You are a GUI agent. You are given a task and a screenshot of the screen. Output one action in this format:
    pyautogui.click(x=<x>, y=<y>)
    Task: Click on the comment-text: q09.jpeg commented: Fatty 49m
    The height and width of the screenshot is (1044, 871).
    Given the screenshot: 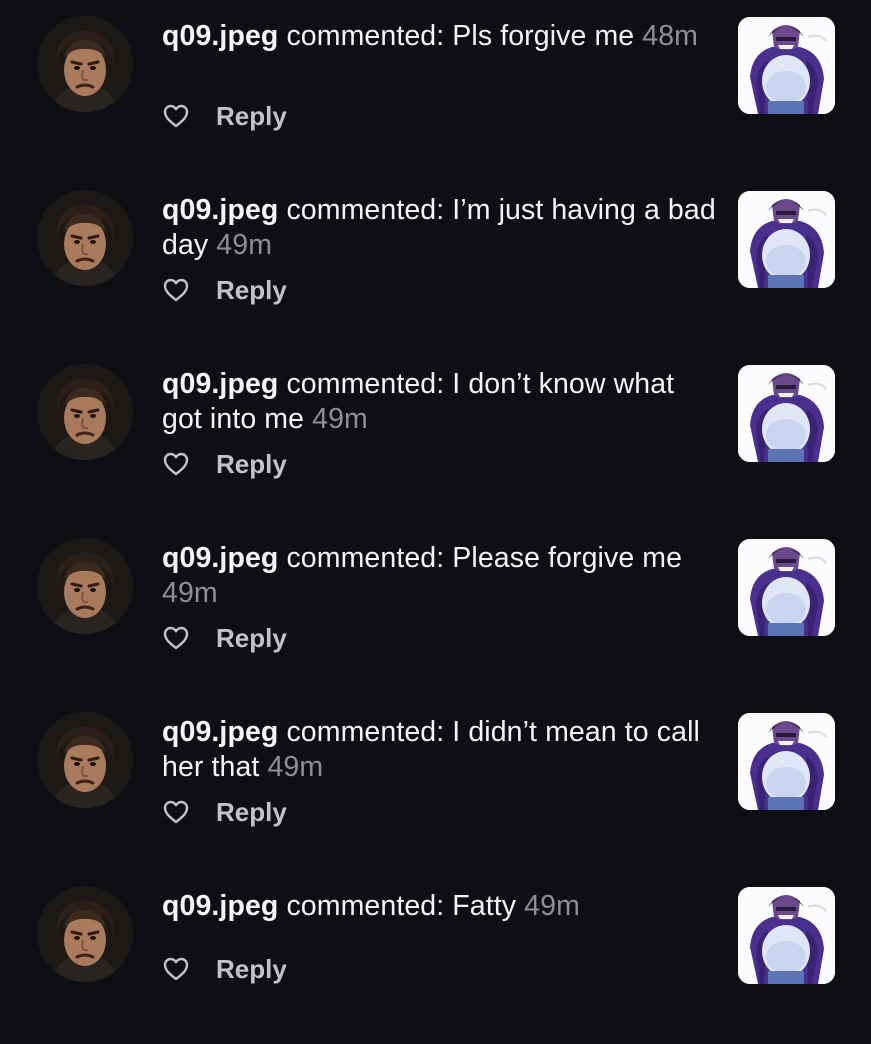 What is the action you would take?
    pyautogui.click(x=442, y=906)
    